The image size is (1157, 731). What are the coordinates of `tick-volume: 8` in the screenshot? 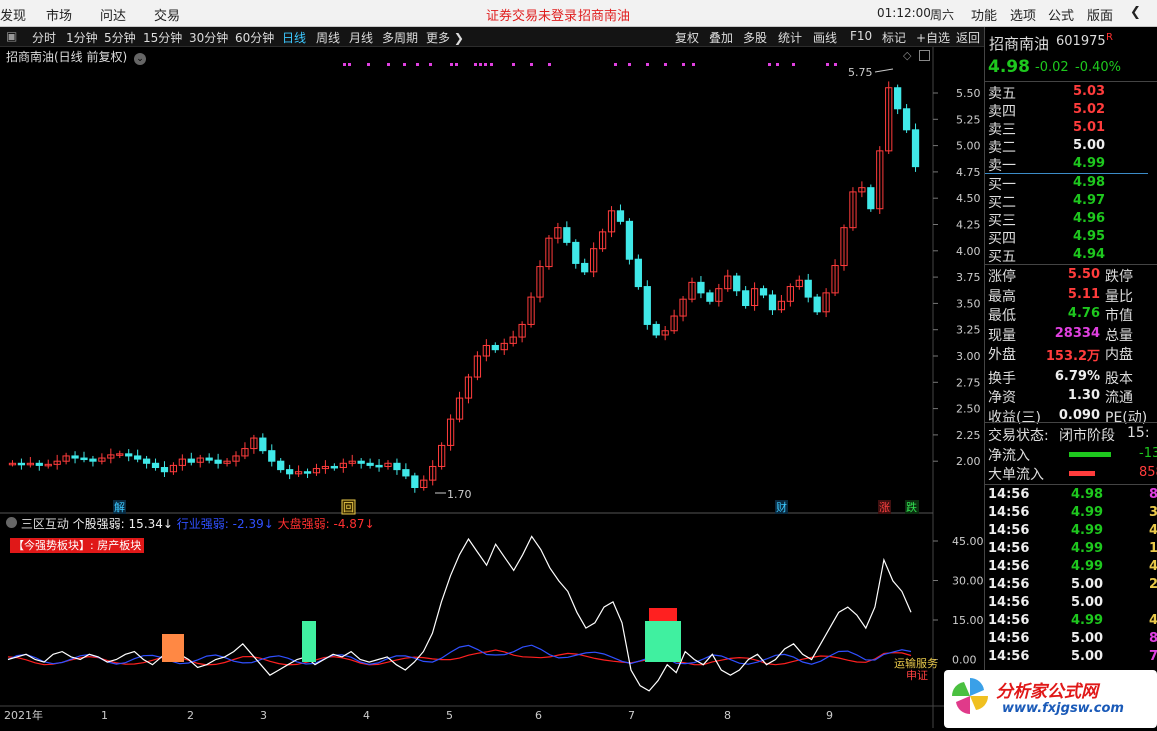 It's located at (1153, 638).